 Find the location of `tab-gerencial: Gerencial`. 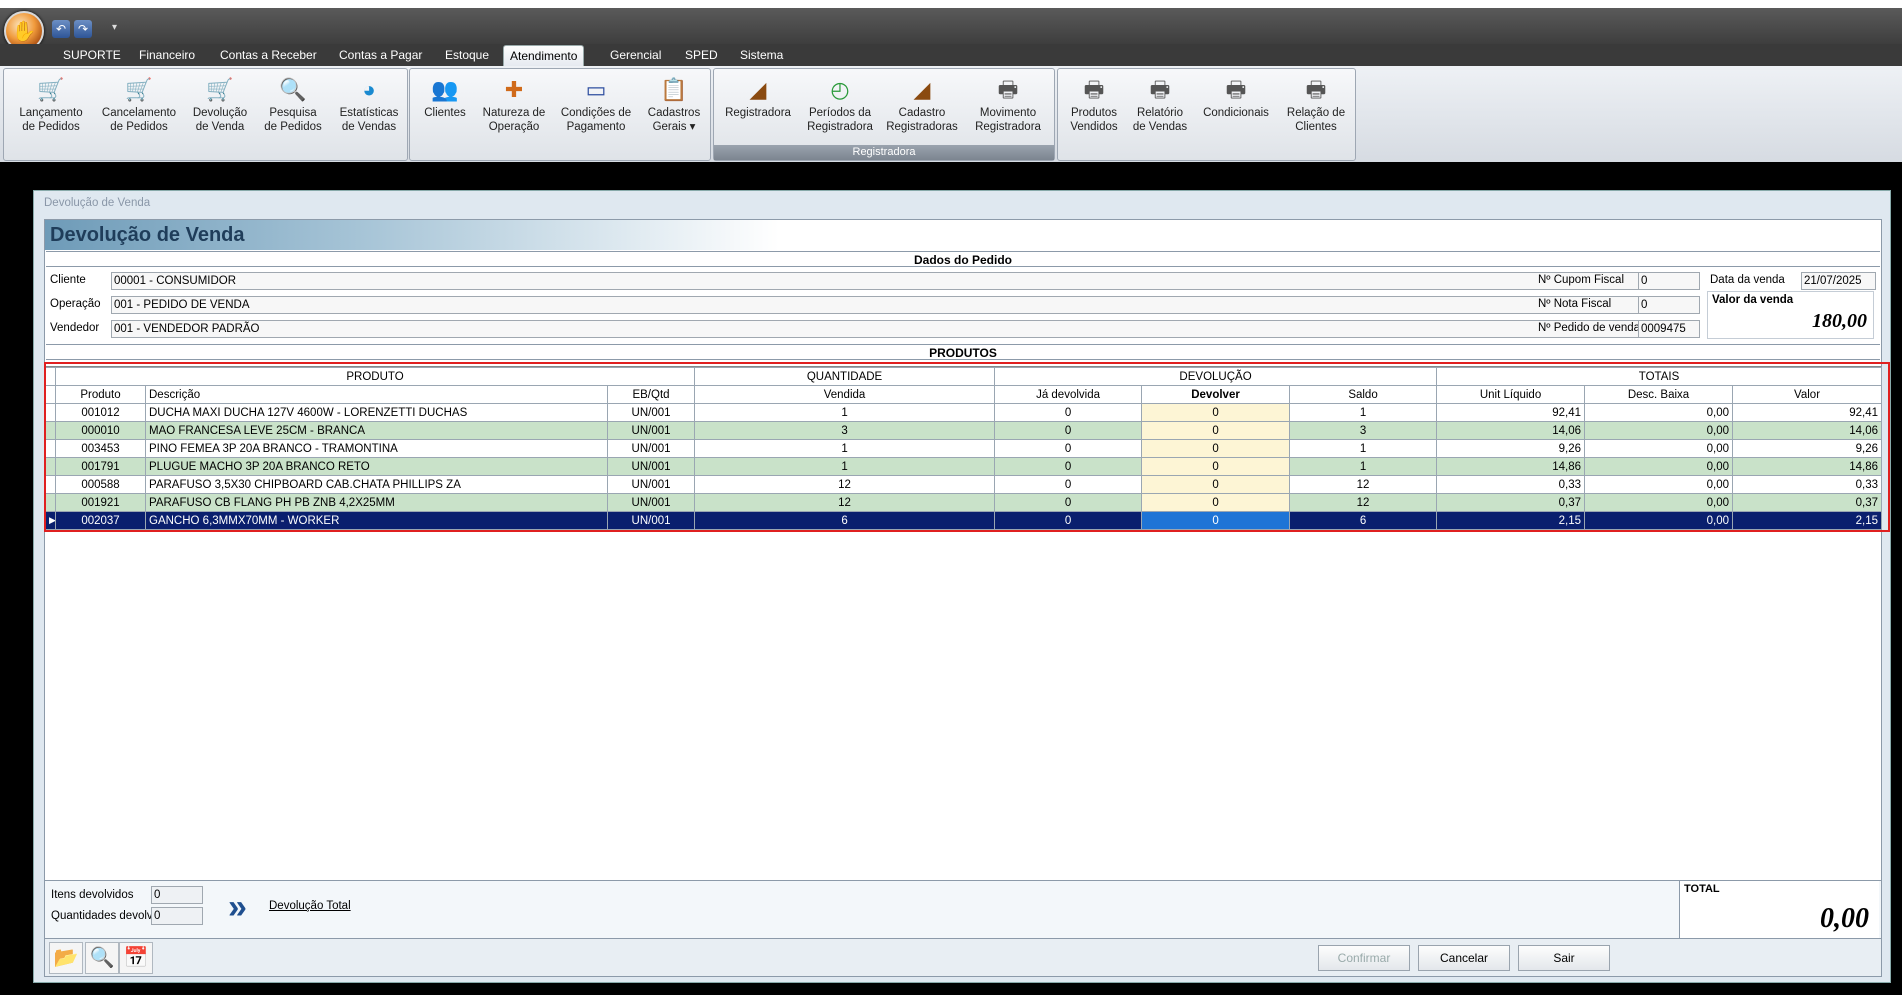

tab-gerencial: Gerencial is located at coordinates (635, 55).